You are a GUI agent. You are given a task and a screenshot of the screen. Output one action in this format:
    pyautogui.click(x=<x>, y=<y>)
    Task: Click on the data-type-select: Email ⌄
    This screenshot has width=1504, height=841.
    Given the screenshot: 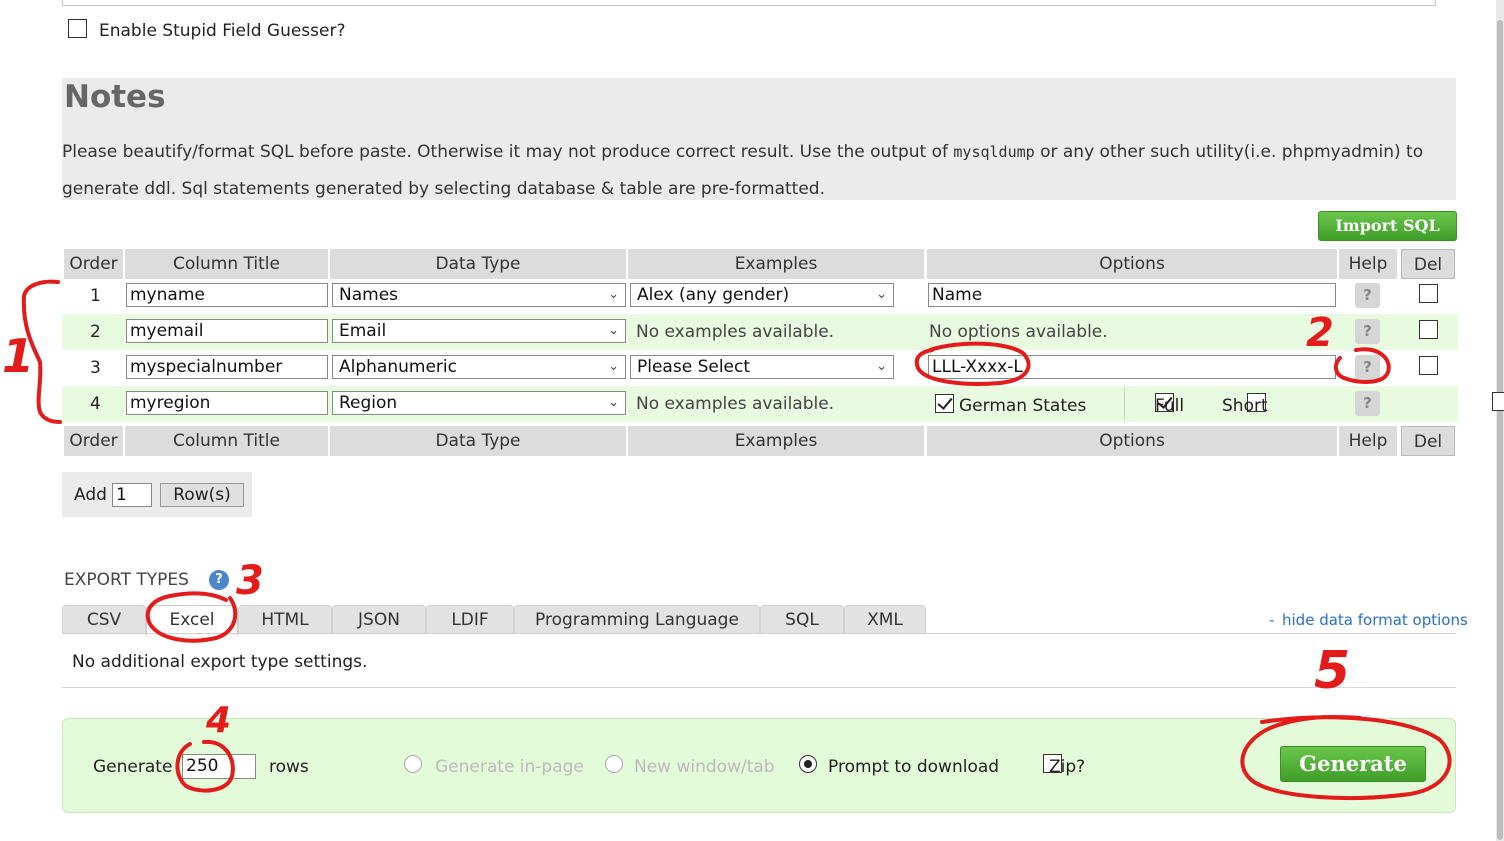 What is the action you would take?
    pyautogui.click(x=479, y=331)
    